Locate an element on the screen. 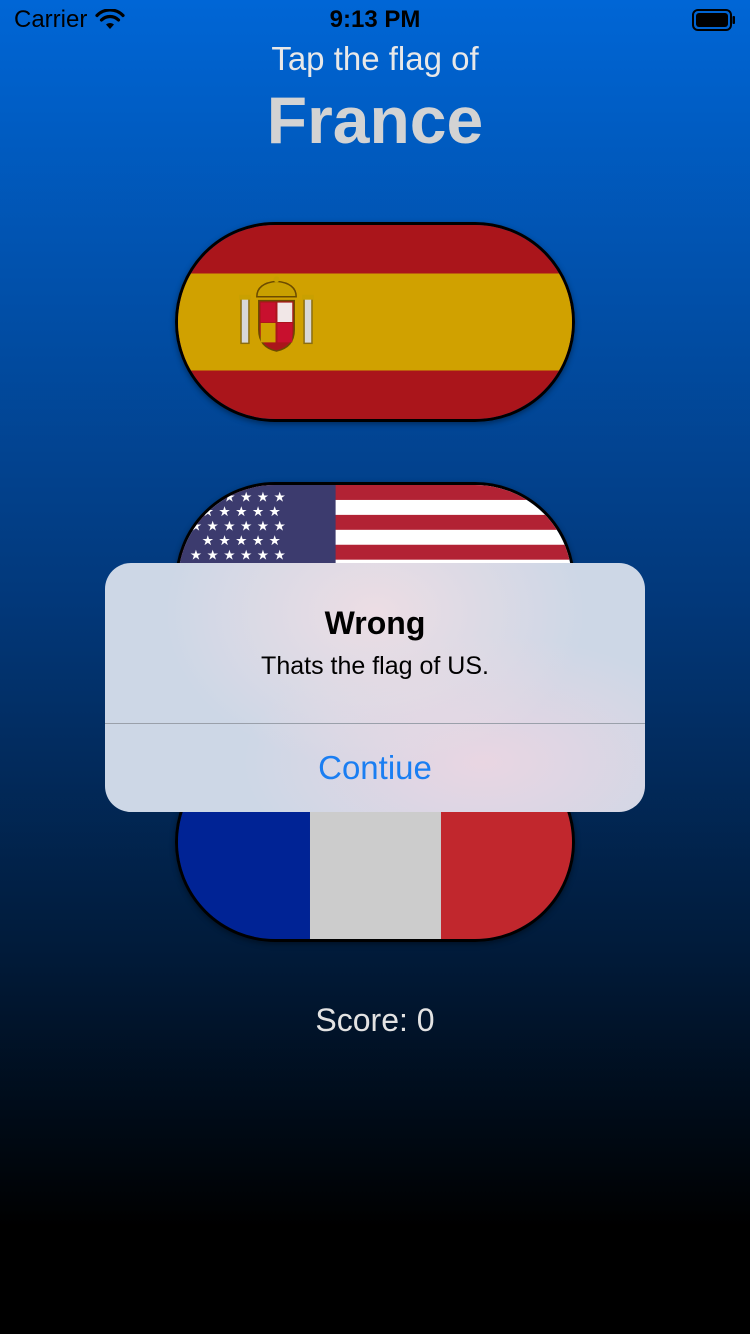 The width and height of the screenshot is (750, 1334). score-label: Score: 0 is located at coordinates (375, 1020).